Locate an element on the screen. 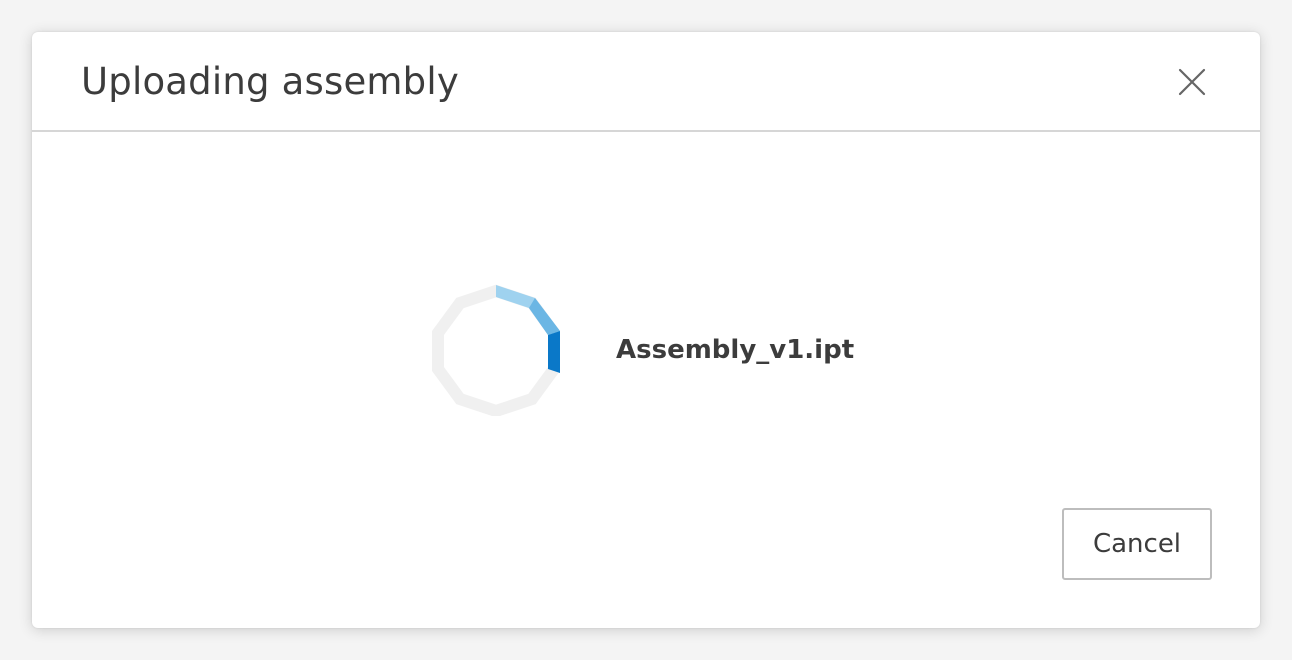 The height and width of the screenshot is (660, 1292). loading-spinner-icon is located at coordinates (496, 350).